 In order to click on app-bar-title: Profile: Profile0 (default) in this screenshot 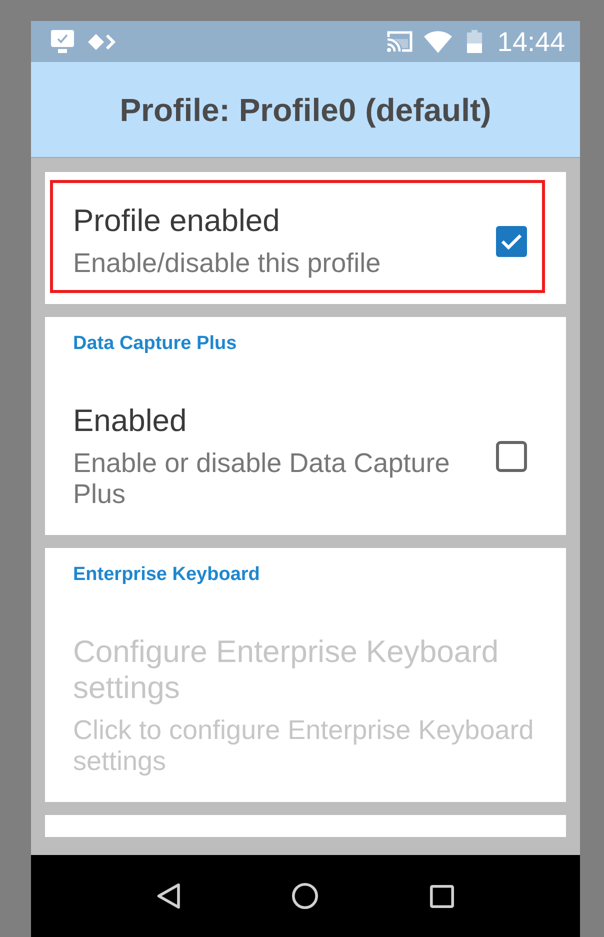, I will do `click(306, 109)`.